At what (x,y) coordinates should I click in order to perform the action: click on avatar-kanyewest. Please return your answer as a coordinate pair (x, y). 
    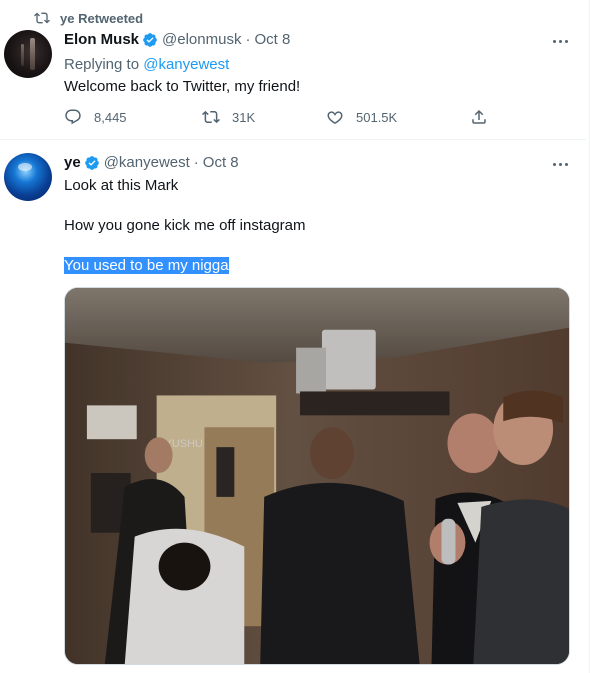
    Looking at the image, I should click on (28, 177).